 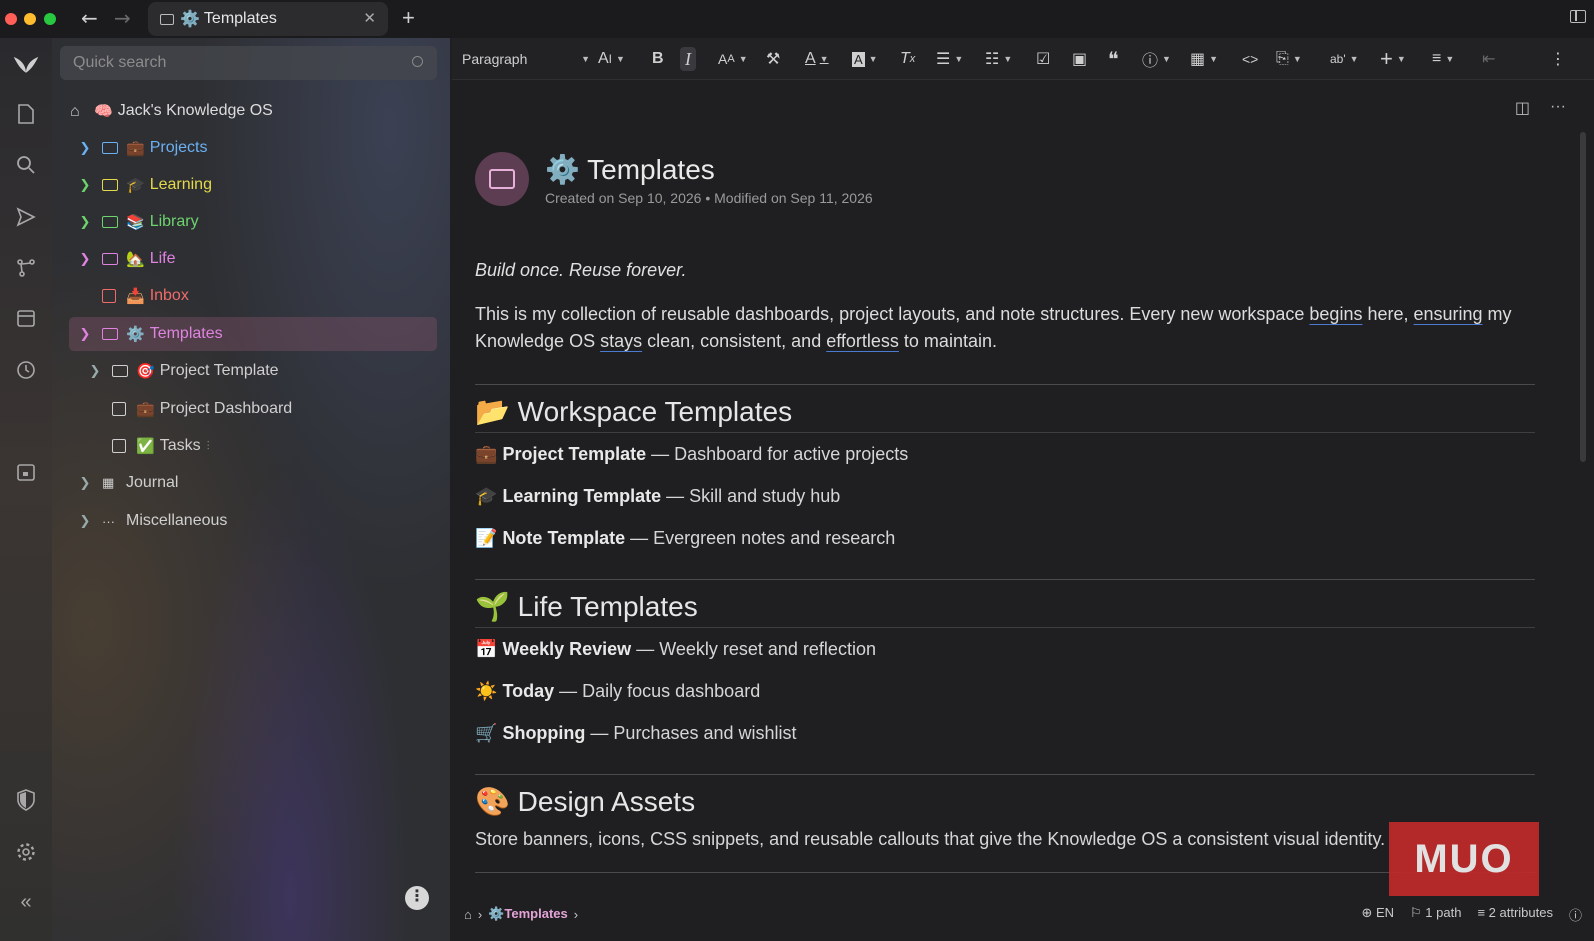 What do you see at coordinates (1204, 59) in the screenshot?
I see `table-icon: ▦ ▼` at bounding box center [1204, 59].